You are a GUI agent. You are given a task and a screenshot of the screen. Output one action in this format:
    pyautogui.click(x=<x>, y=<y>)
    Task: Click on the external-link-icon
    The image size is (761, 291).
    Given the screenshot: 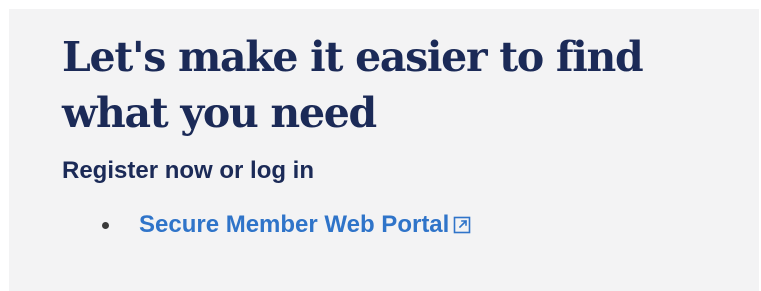 What is the action you would take?
    pyautogui.click(x=462, y=225)
    